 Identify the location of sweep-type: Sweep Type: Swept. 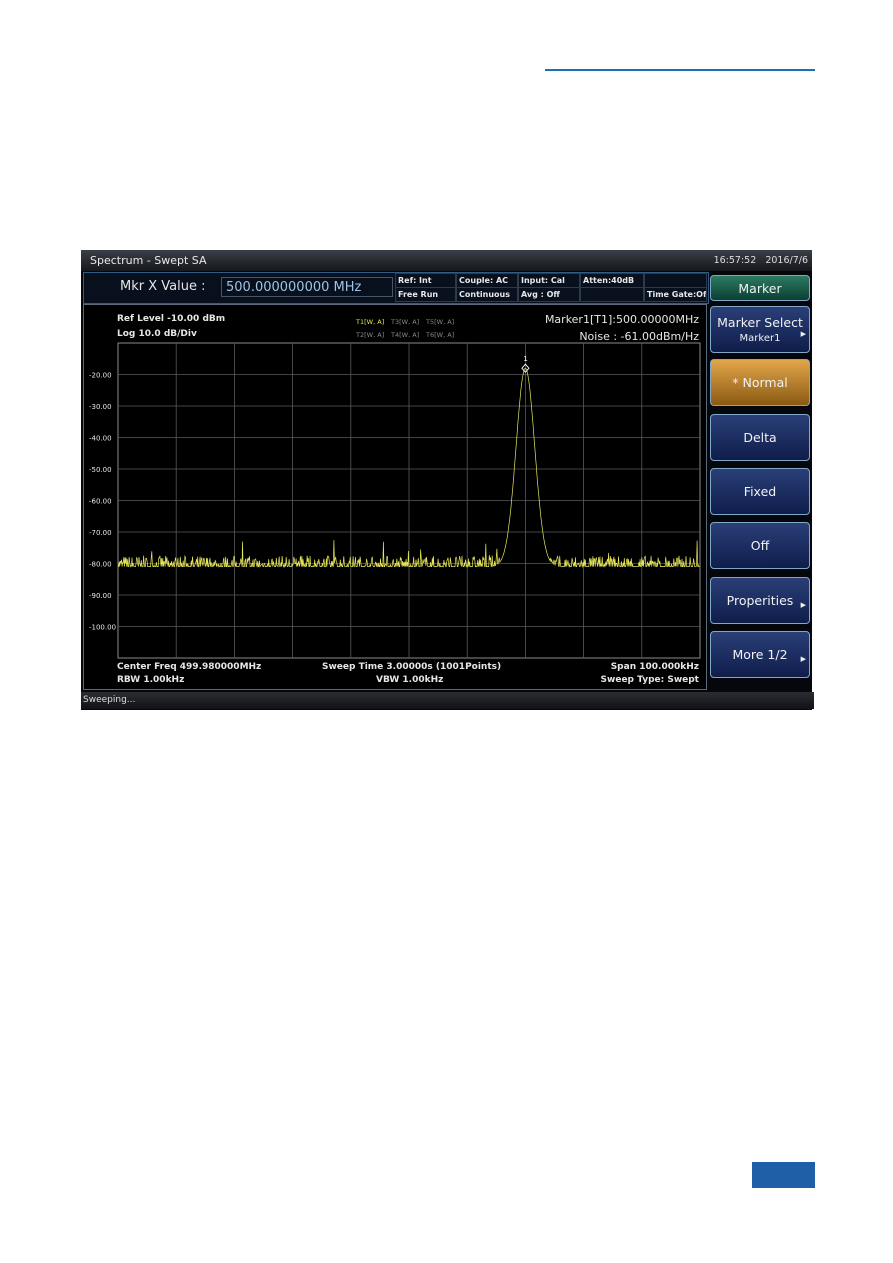
(649, 680).